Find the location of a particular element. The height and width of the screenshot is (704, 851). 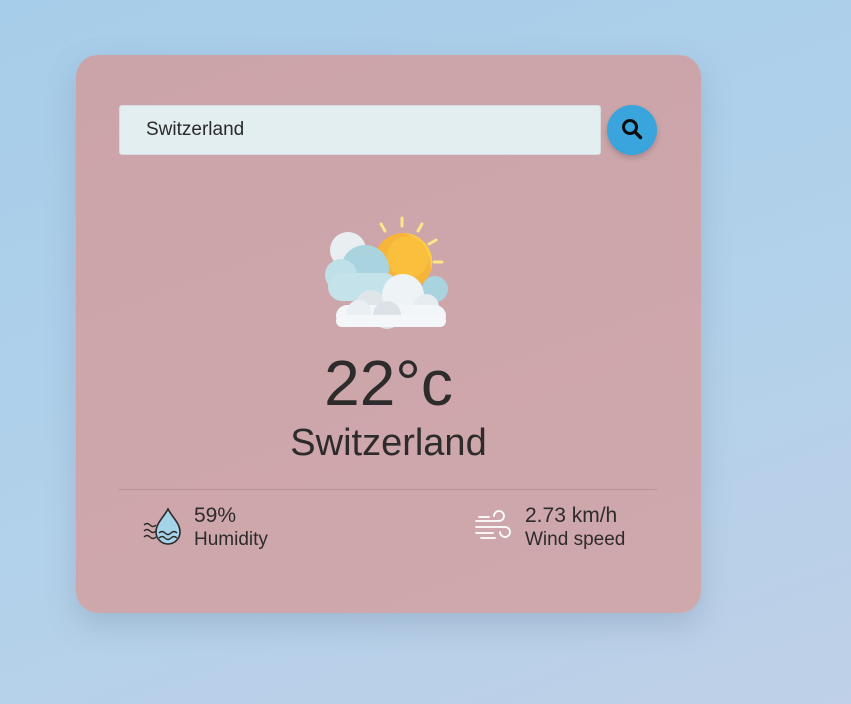

search-icon is located at coordinates (632, 129).